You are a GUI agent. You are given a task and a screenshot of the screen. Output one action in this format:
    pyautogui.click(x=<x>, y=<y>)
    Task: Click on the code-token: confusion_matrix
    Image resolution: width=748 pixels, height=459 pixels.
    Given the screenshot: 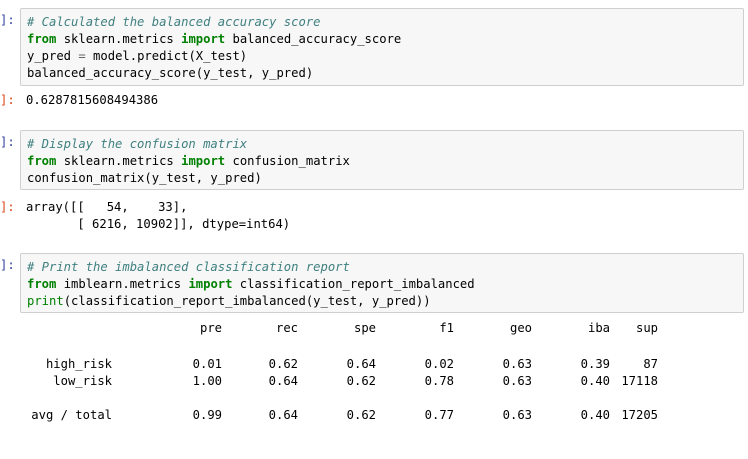 What is the action you would take?
    pyautogui.click(x=287, y=161)
    